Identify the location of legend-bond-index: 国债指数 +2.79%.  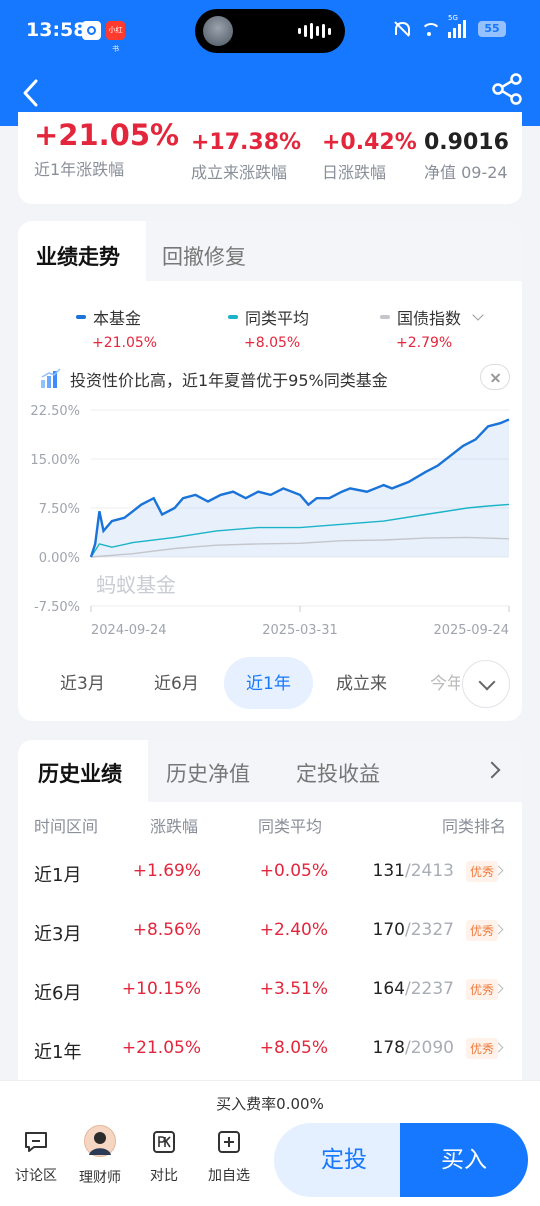
(432, 328).